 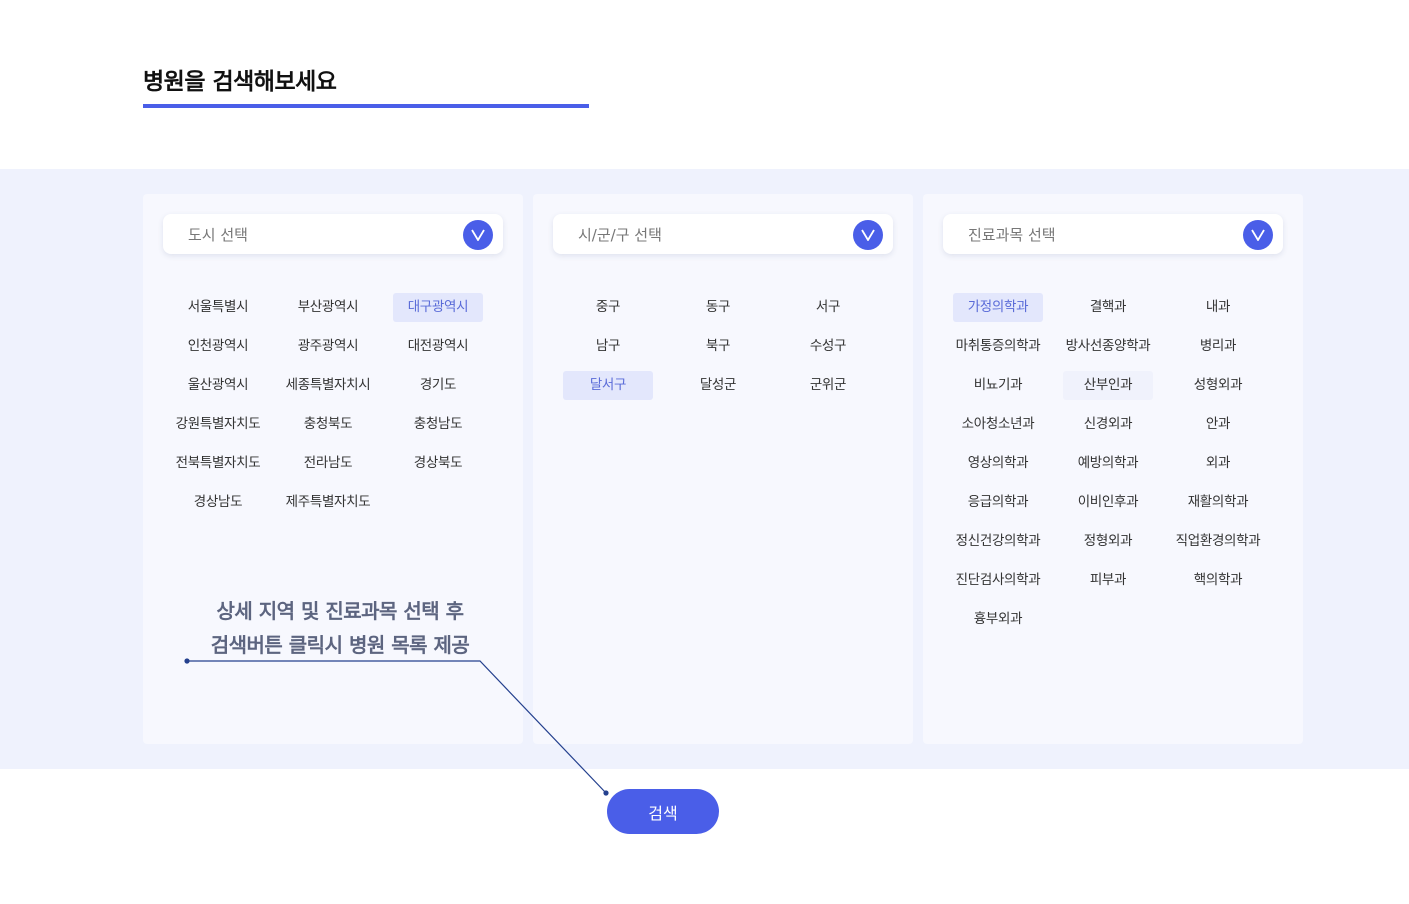 I want to click on city-option: 충청남도, so click(x=438, y=424).